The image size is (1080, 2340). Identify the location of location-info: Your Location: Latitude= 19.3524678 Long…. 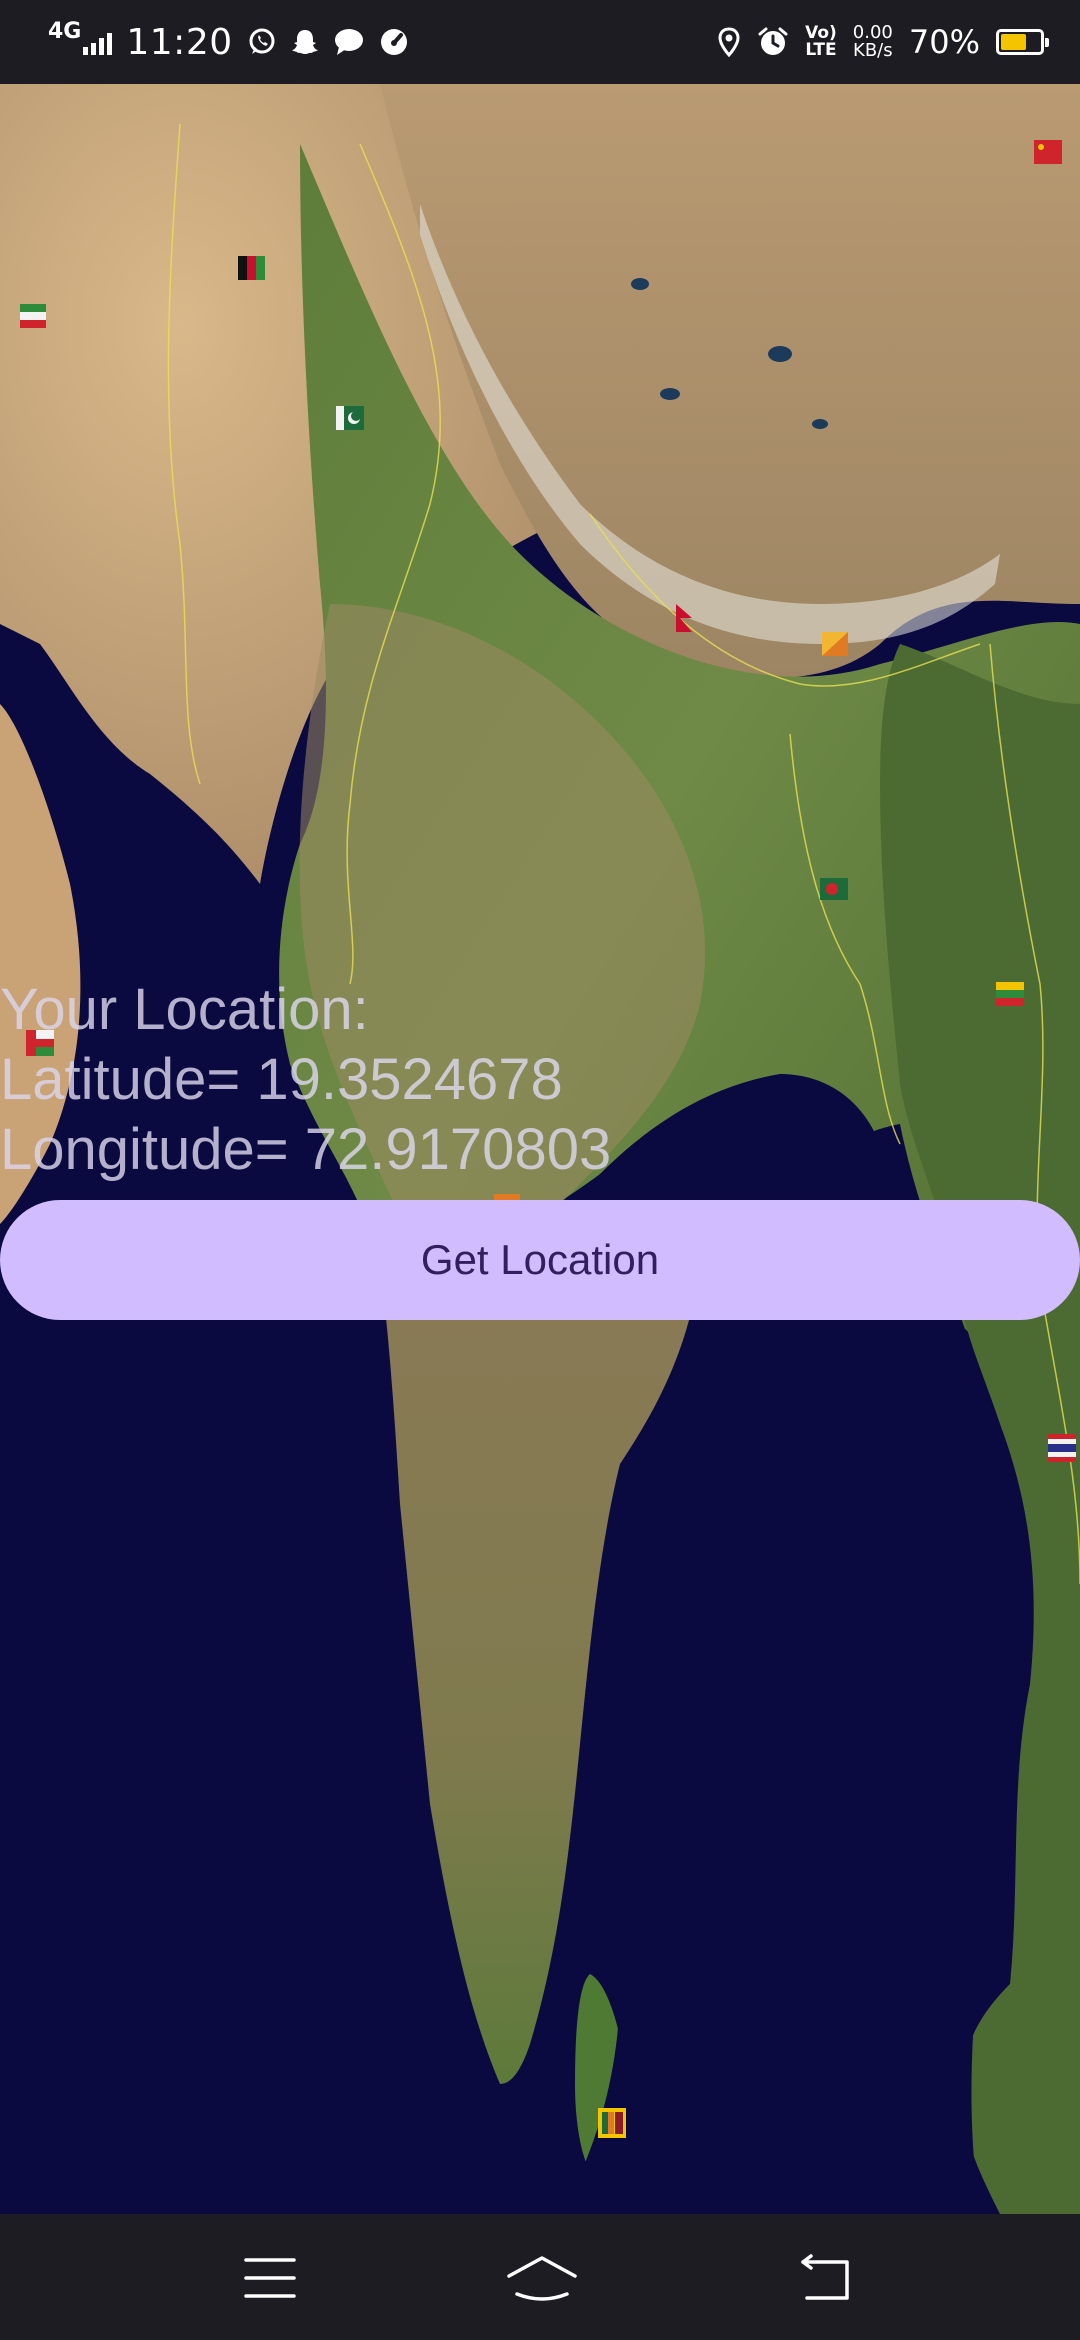
(305, 1080).